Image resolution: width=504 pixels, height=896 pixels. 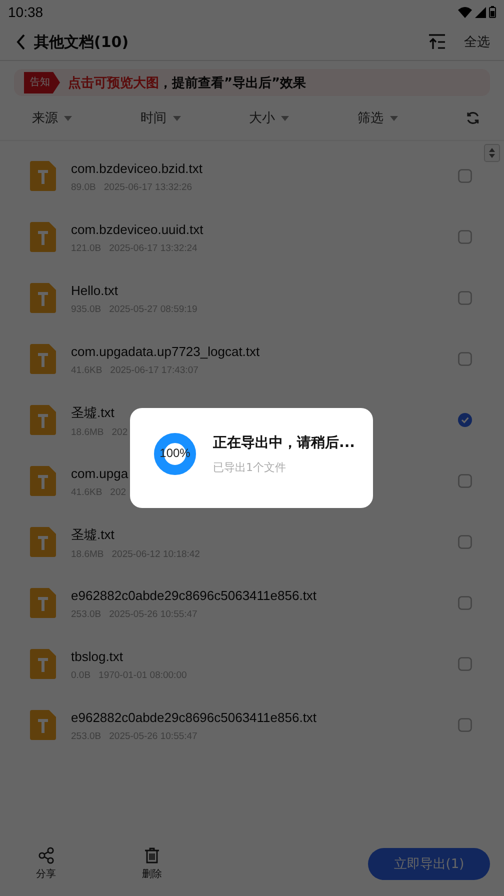 I want to click on filter-dropdown: 来源, so click(x=86, y=118).